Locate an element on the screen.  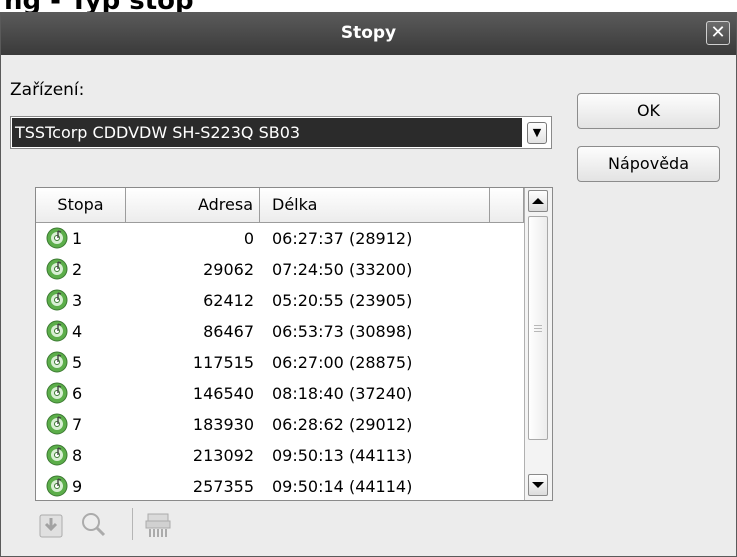
track-number: 6 is located at coordinates (77, 393).